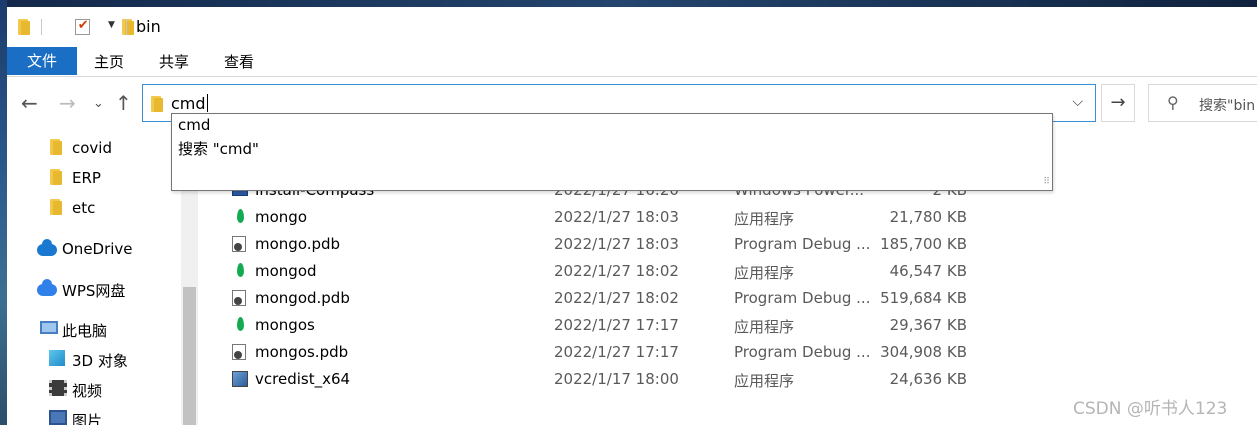 This screenshot has height=425, width=1257. Describe the element at coordinates (632, 62) in the screenshot. I see `ribbon-tabs: 文件 主页 共享 查看` at that location.